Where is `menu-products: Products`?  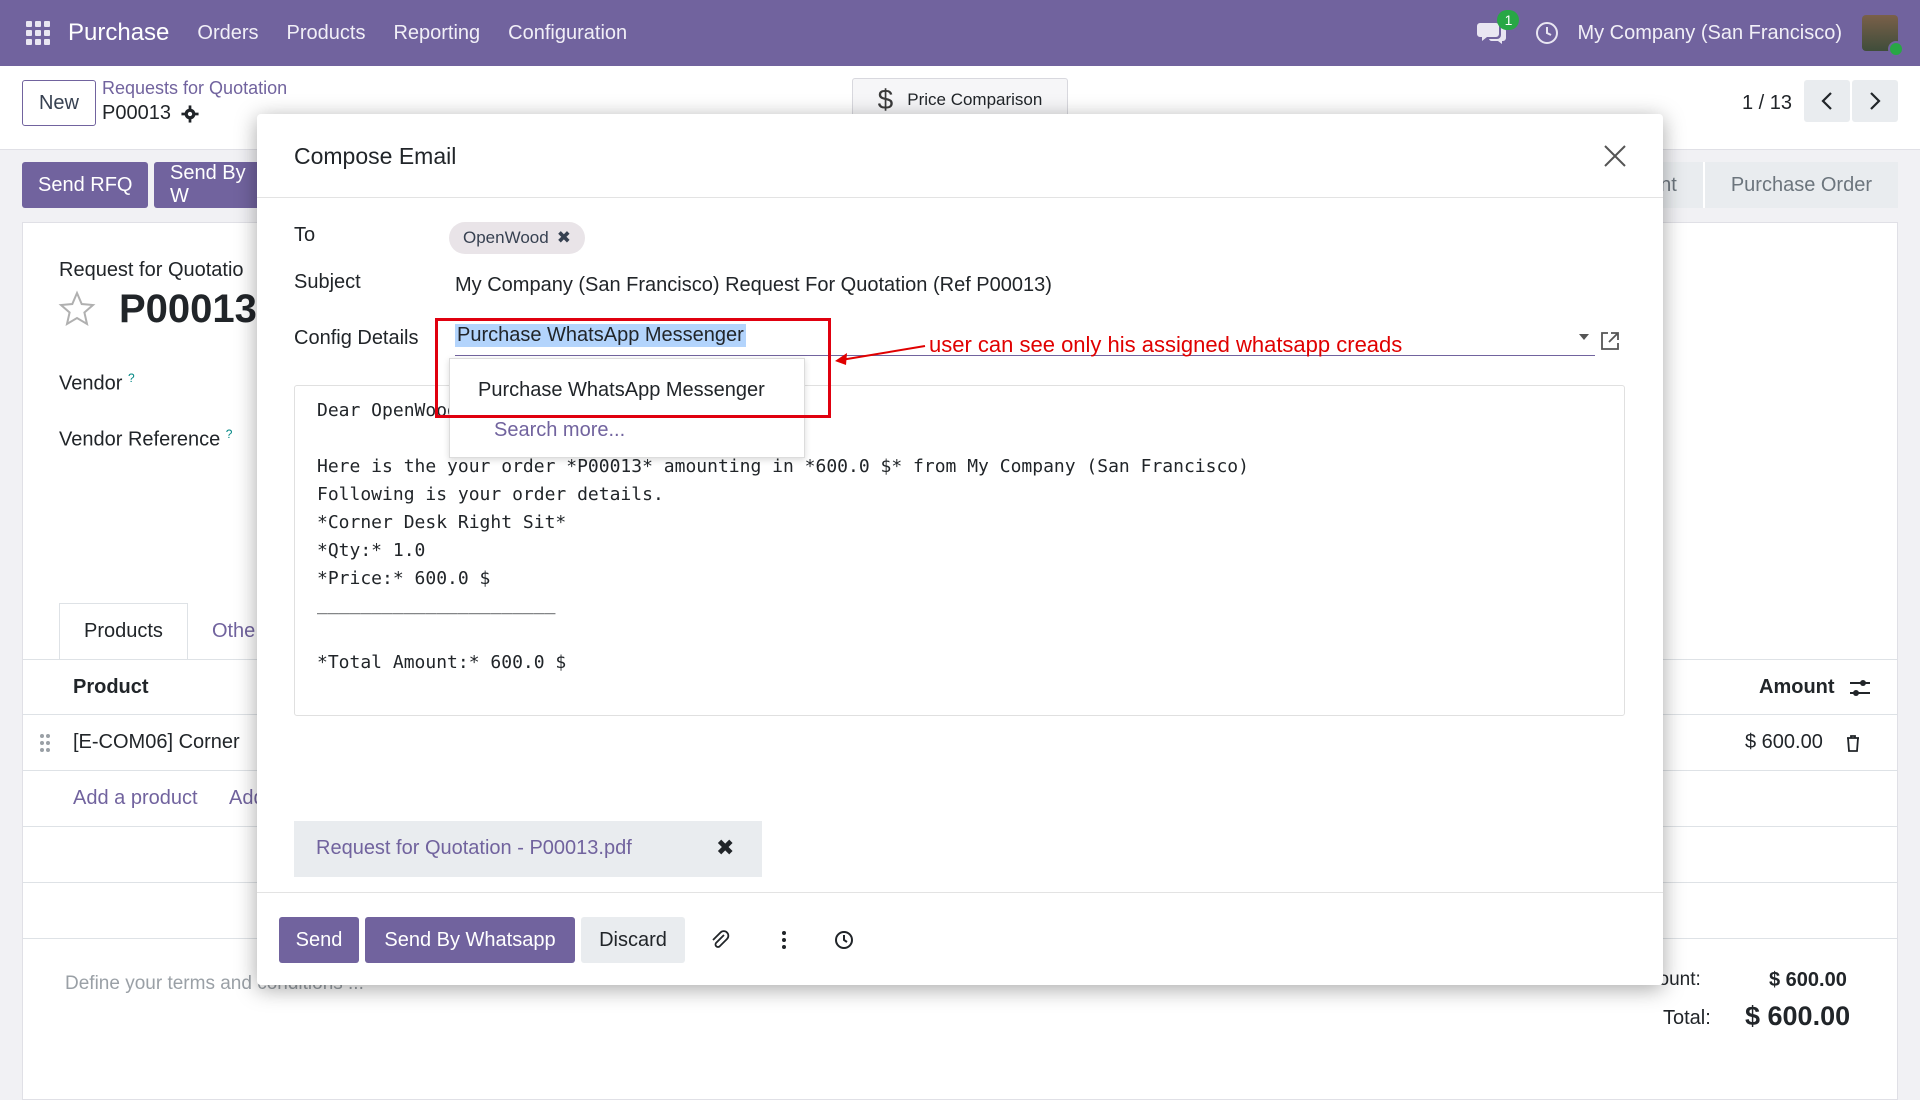
menu-products: Products is located at coordinates (326, 33).